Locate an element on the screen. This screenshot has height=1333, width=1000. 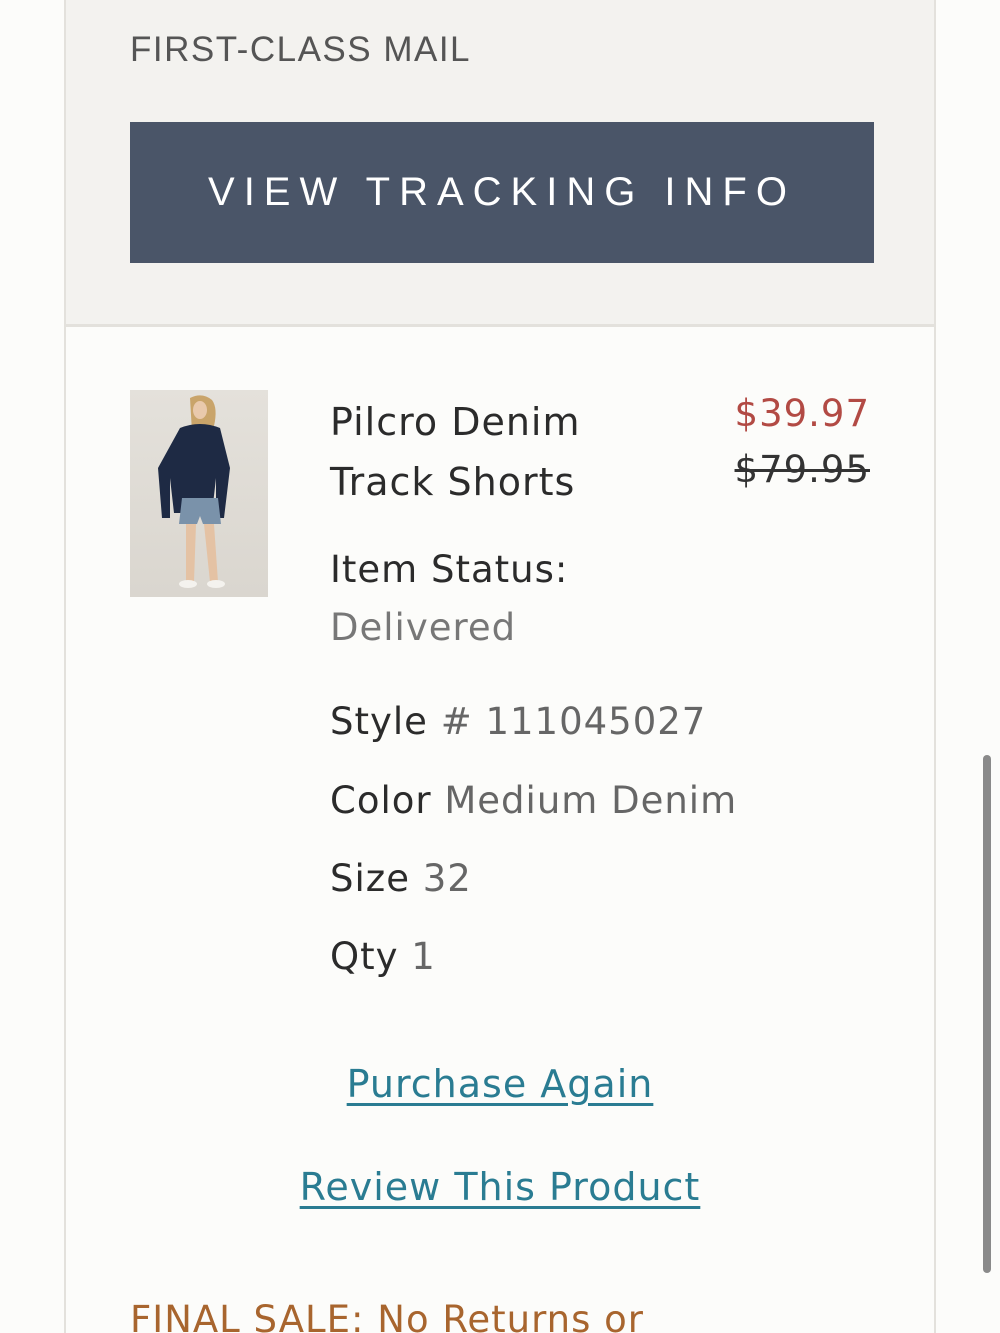
view-tracking-button: VIEW TRACKING INFO is located at coordinates (502, 192).